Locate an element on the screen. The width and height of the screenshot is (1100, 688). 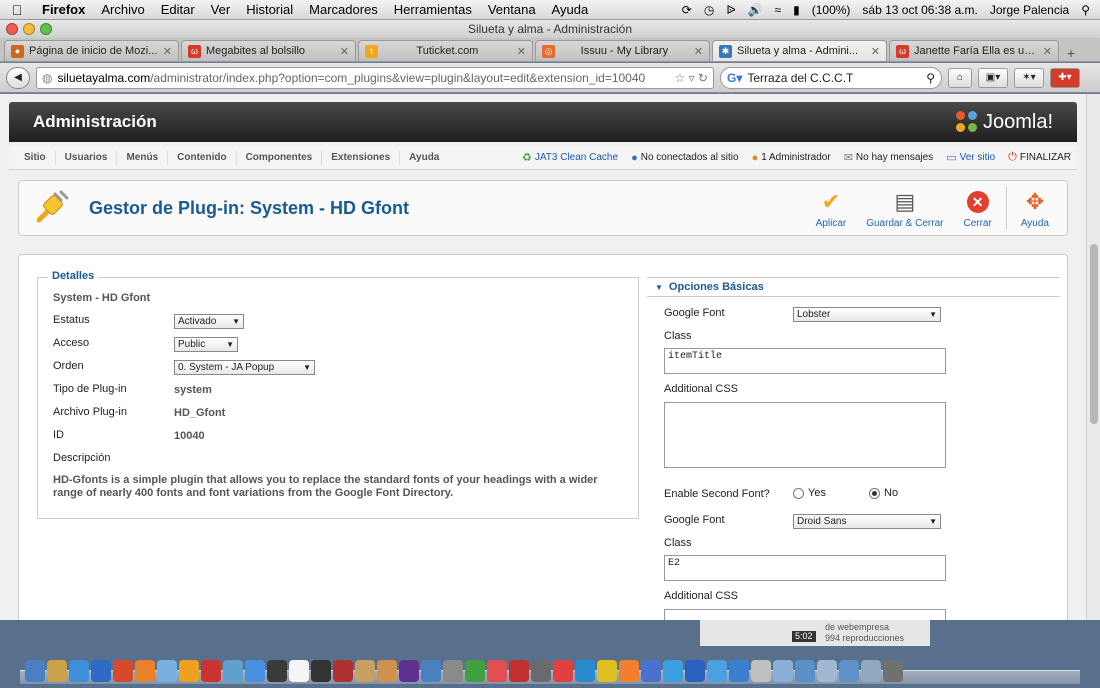
class-textarea: itemTitle is located at coordinates (805, 361).